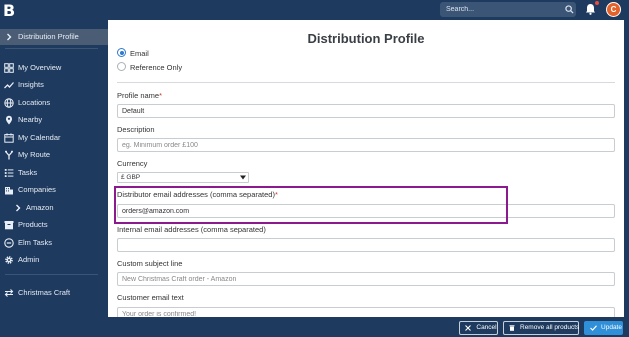  What do you see at coordinates (366, 312) in the screenshot?
I see `customer-email-input` at bounding box center [366, 312].